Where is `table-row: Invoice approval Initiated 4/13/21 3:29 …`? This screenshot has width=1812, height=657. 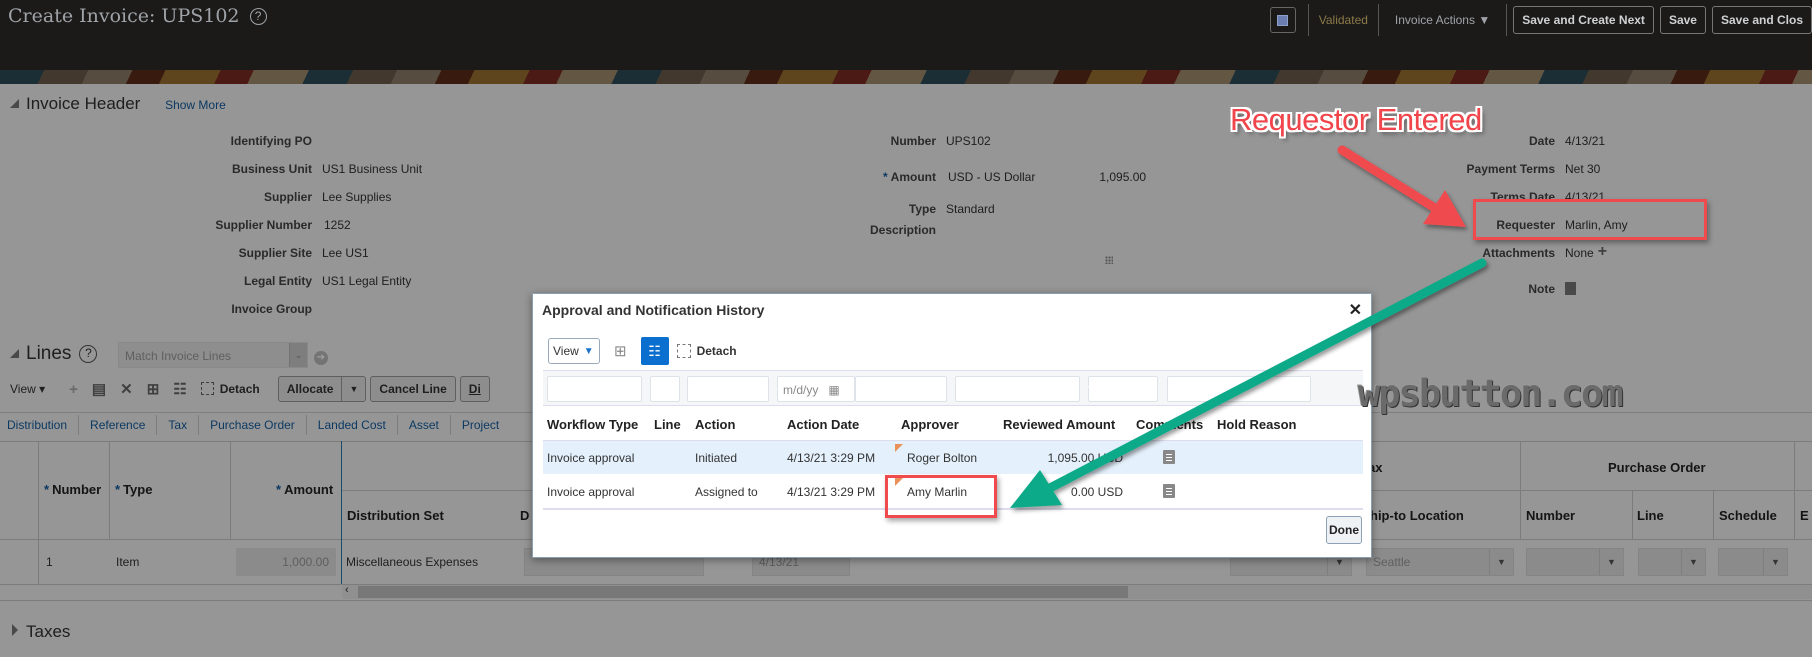
table-row: Invoice approval Initiated 4/13/21 3:29 … is located at coordinates (953, 457).